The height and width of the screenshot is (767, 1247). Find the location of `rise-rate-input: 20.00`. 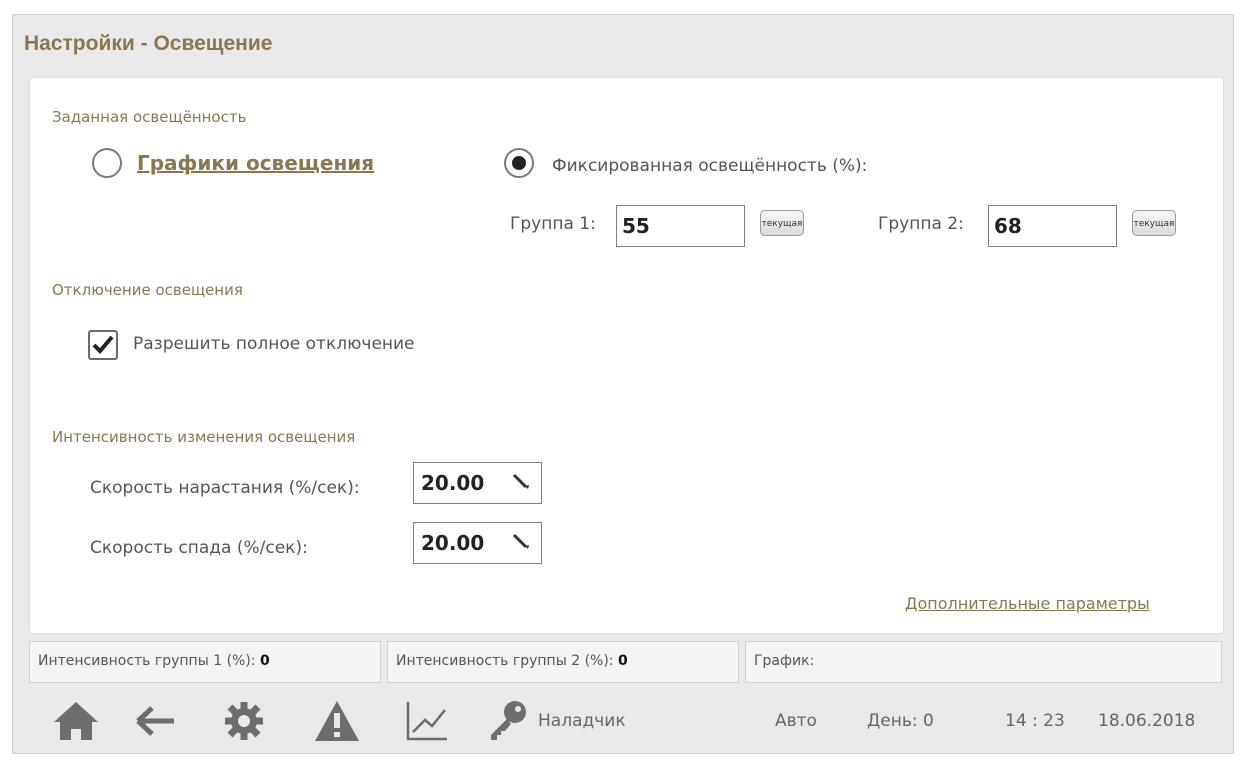

rise-rate-input: 20.00 is located at coordinates (477, 483).